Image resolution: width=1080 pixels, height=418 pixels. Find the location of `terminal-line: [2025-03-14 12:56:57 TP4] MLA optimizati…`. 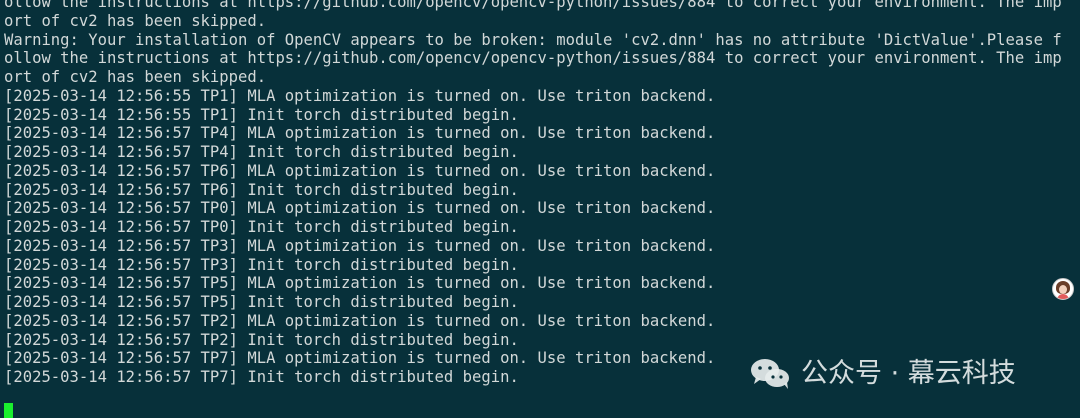

terminal-line: [2025-03-14 12:56:57 TP4] MLA optimizati… is located at coordinates (360, 133).